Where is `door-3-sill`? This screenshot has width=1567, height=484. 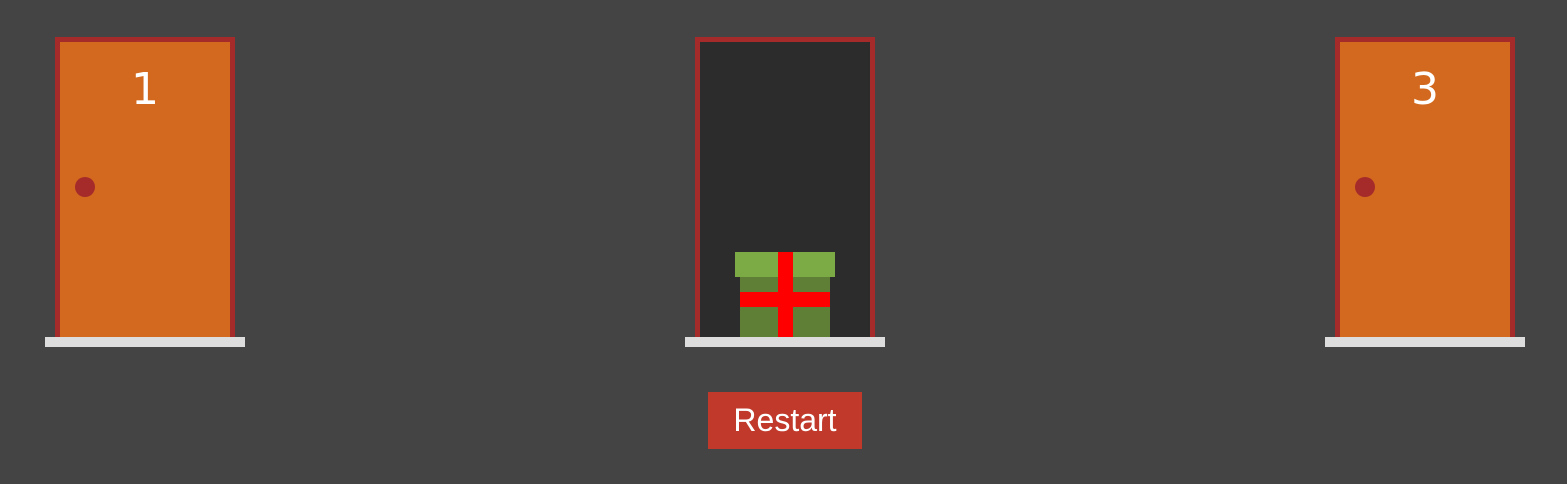 door-3-sill is located at coordinates (1425, 342).